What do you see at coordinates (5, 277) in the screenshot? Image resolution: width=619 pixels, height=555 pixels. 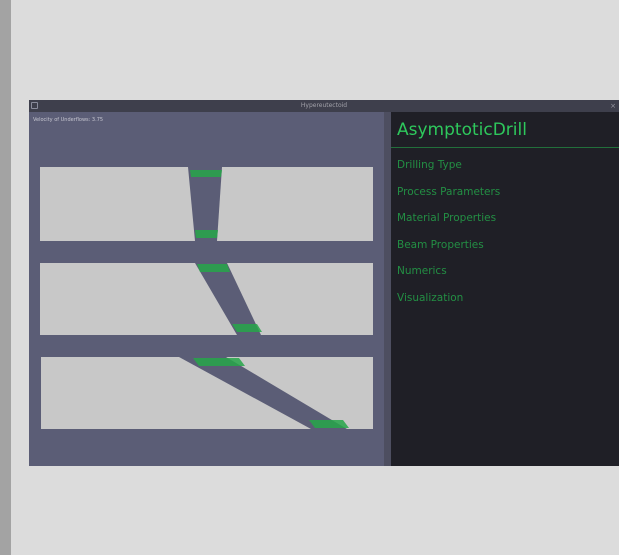 I see `left-gray-strip` at bounding box center [5, 277].